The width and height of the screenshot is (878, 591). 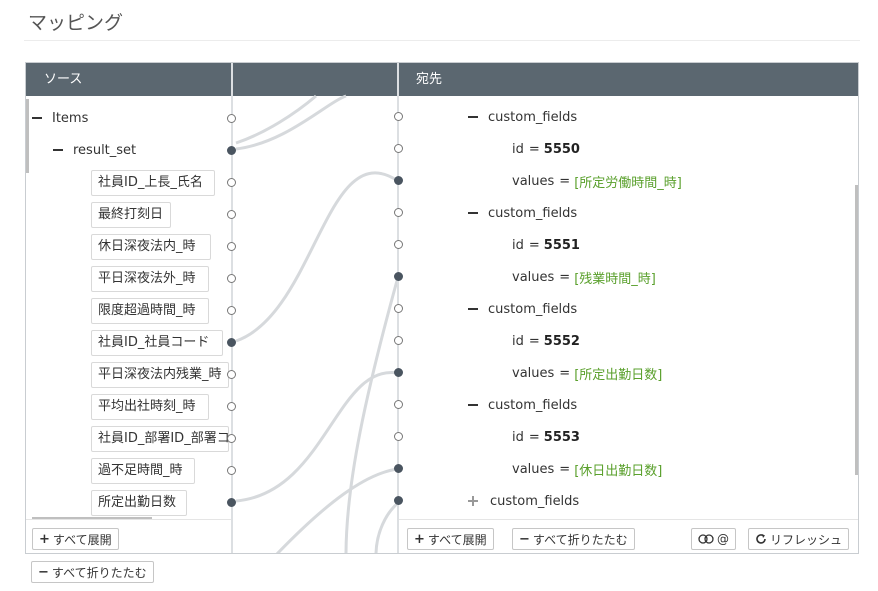 I want to click on dest-field-values: values = [休日出勤日数], so click(x=587, y=469).